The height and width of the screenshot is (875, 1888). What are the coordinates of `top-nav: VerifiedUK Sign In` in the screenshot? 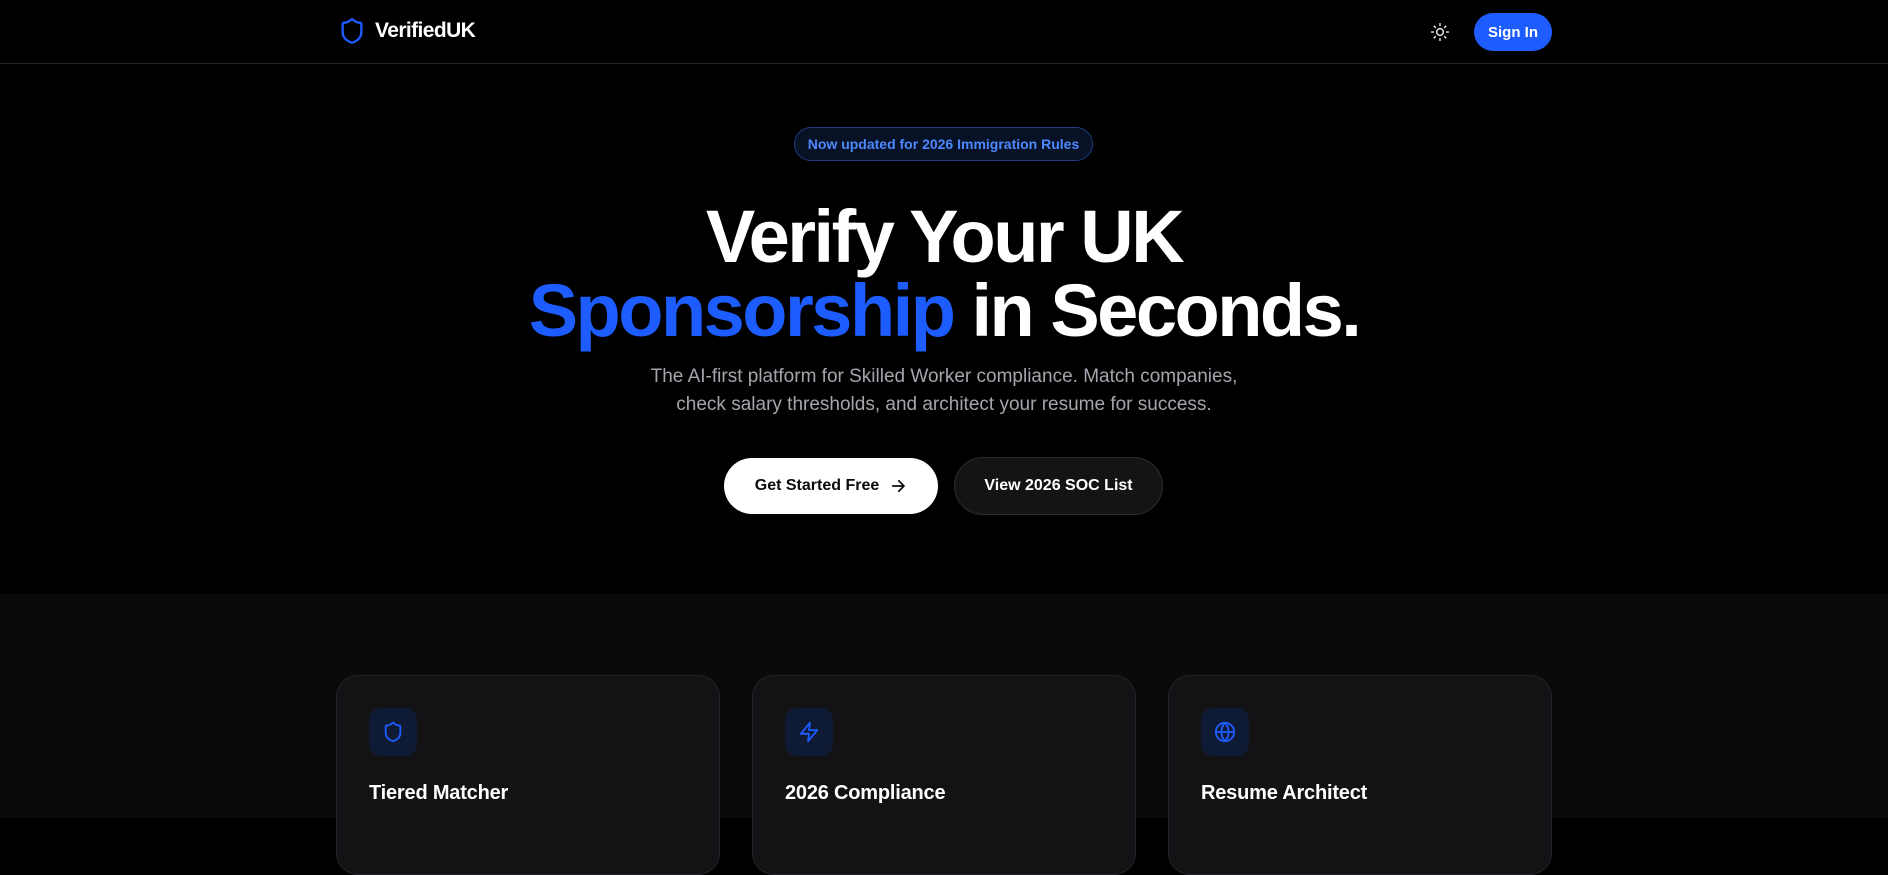 It's located at (944, 32).